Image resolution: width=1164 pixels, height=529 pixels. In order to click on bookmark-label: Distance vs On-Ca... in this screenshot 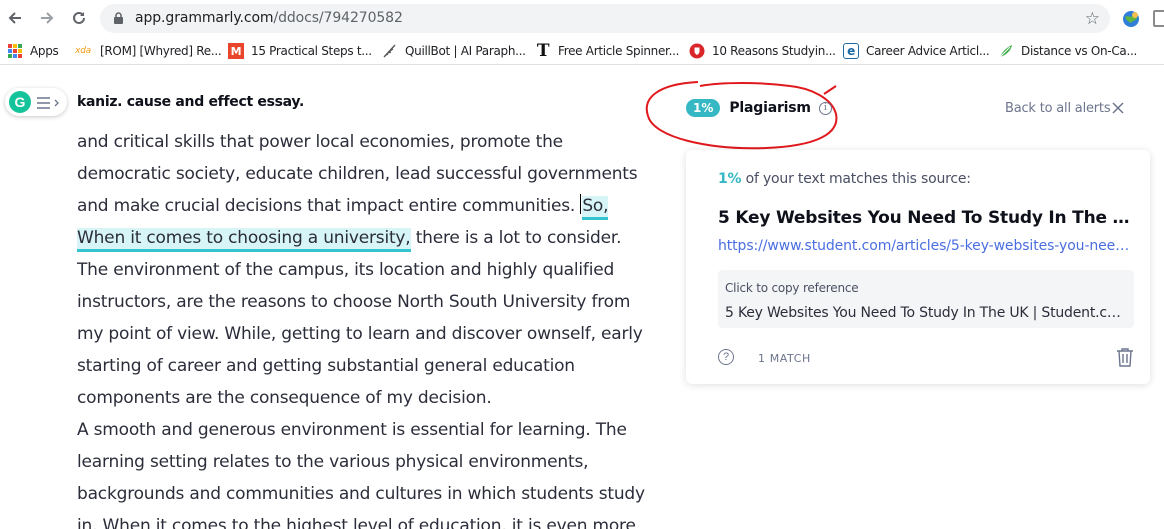, I will do `click(1079, 51)`.